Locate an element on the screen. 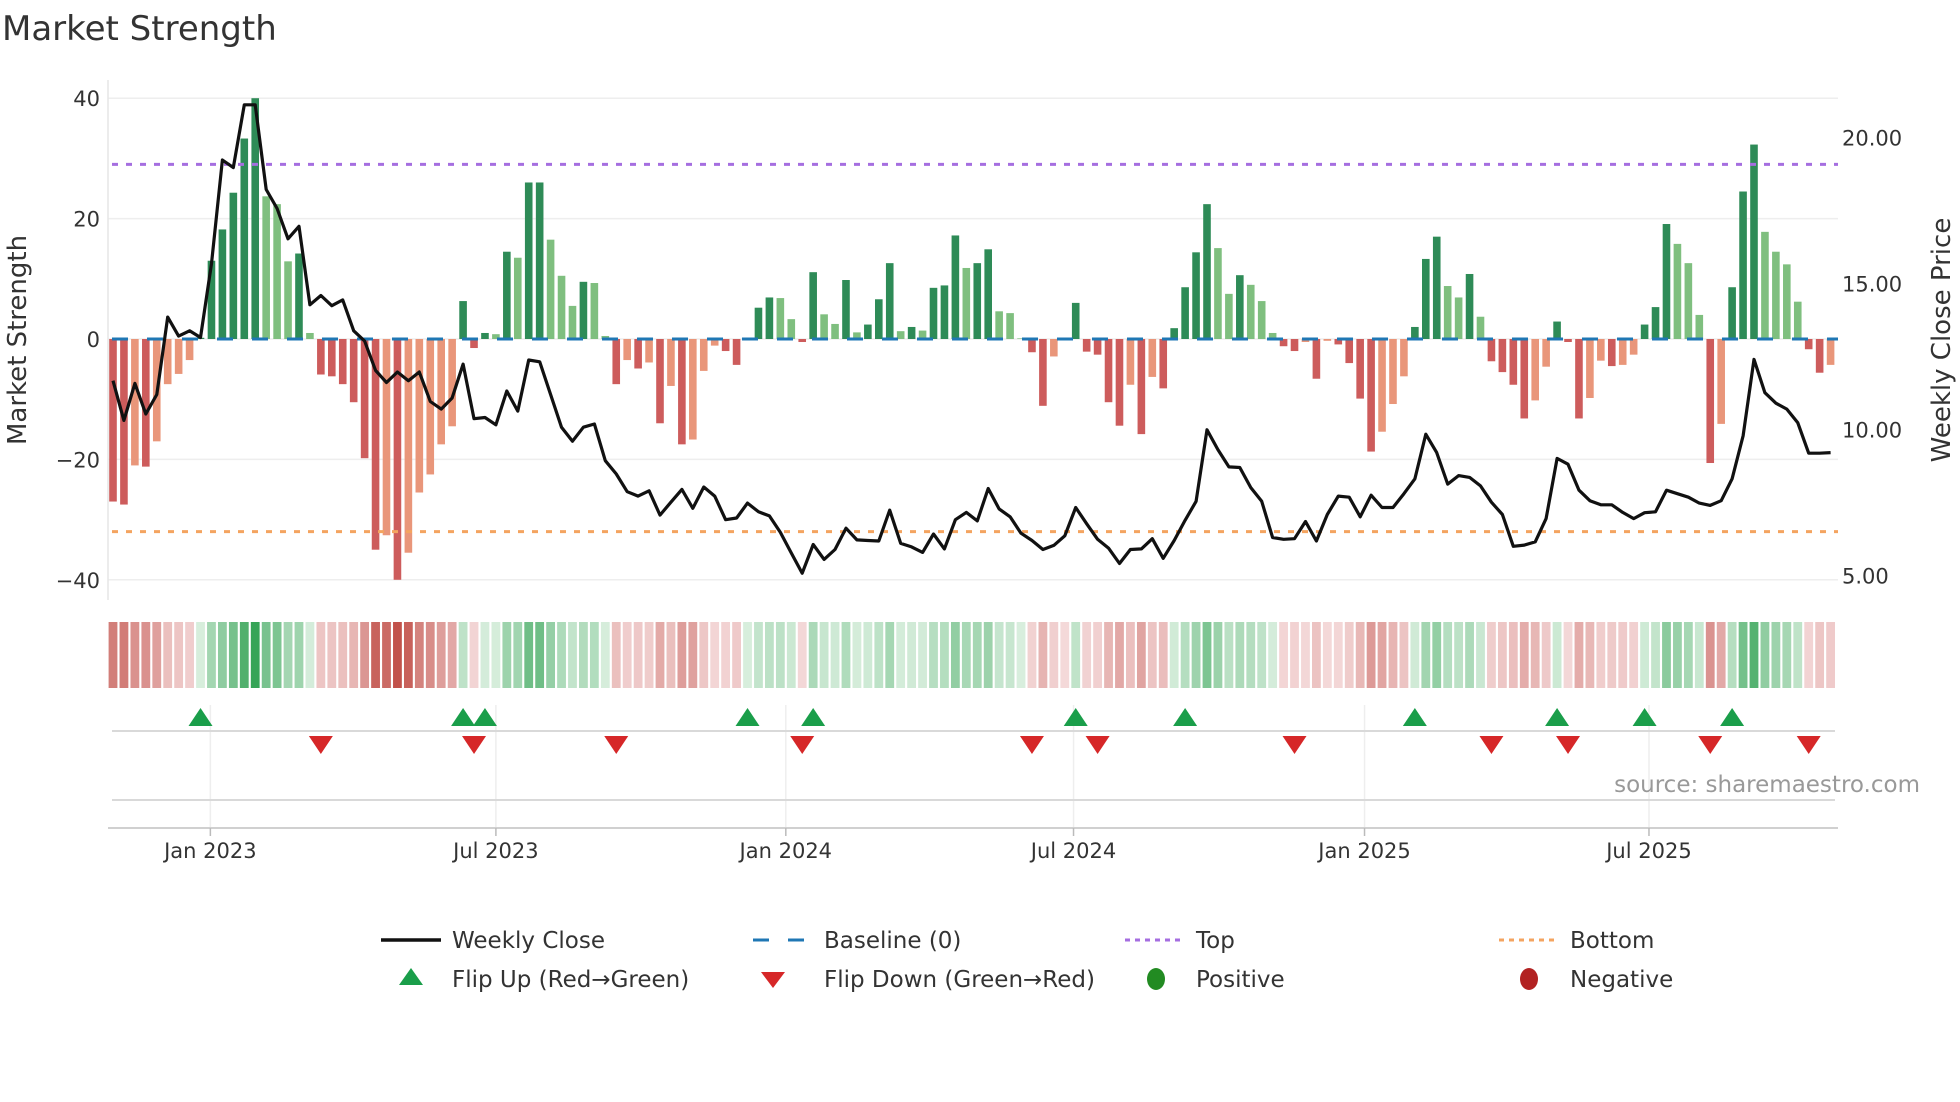  legend-label: Positive is located at coordinates (1240, 980).